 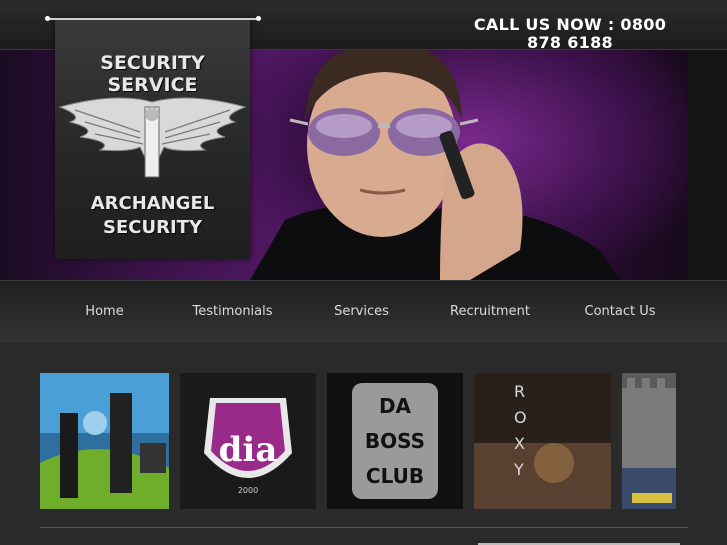 What do you see at coordinates (707, 165) in the screenshot?
I see `banner-edge` at bounding box center [707, 165].